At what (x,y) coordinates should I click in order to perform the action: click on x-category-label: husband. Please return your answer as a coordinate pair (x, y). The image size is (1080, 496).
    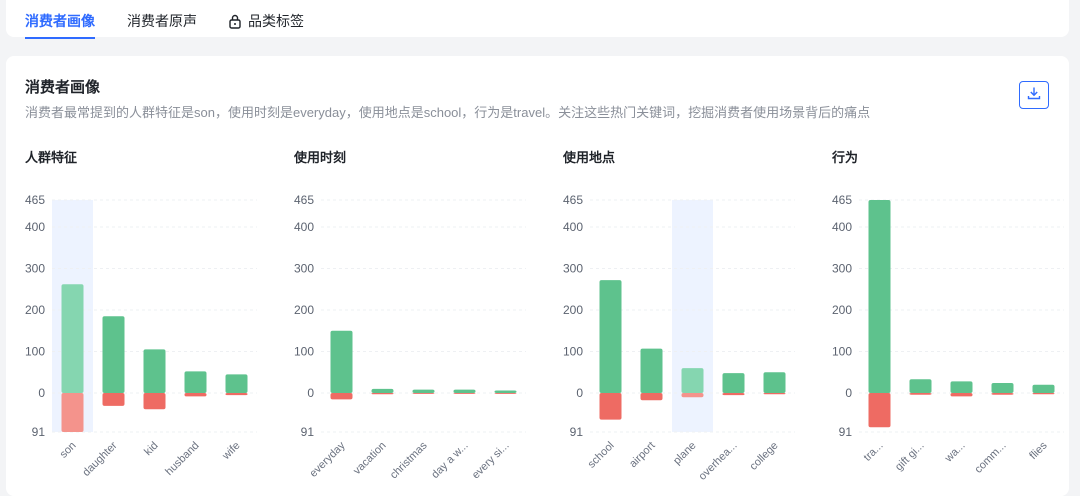
    Looking at the image, I should click on (182, 459).